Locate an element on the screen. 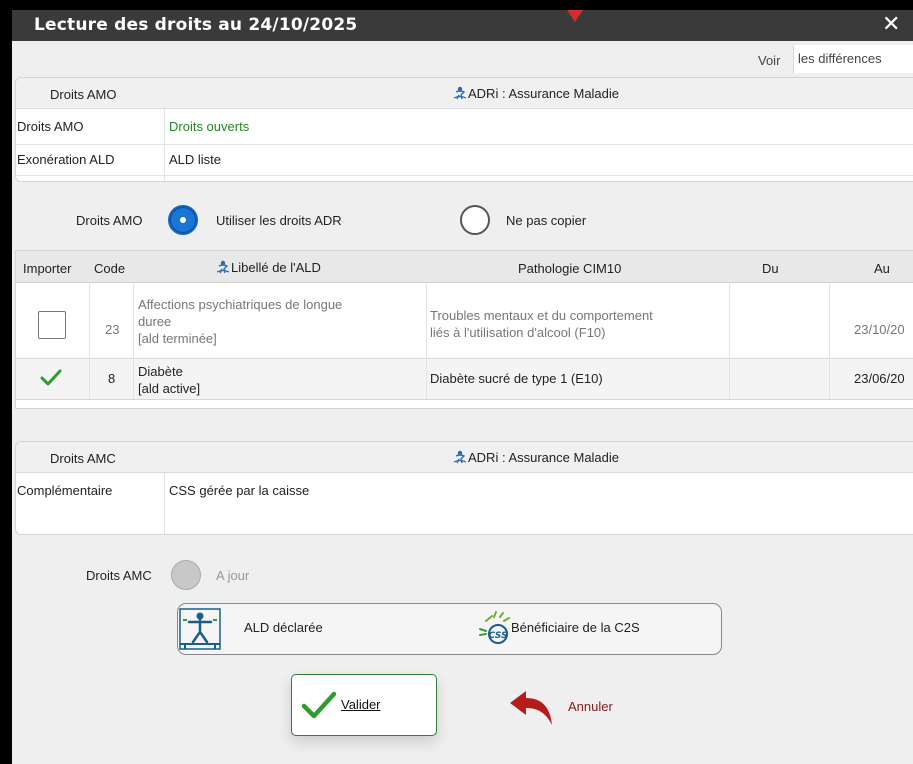  row-code: 23 is located at coordinates (112, 329).